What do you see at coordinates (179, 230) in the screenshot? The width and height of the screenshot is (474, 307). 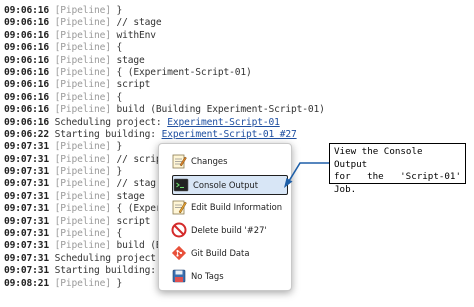 I see `no-entry-icon` at bounding box center [179, 230].